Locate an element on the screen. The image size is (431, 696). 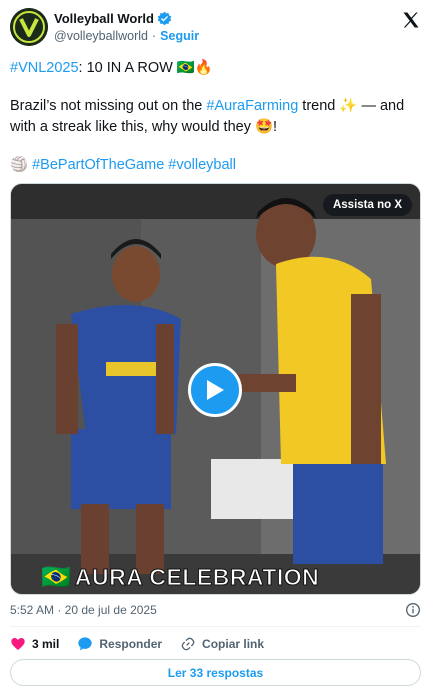
follow-button: Seguir is located at coordinates (179, 36).